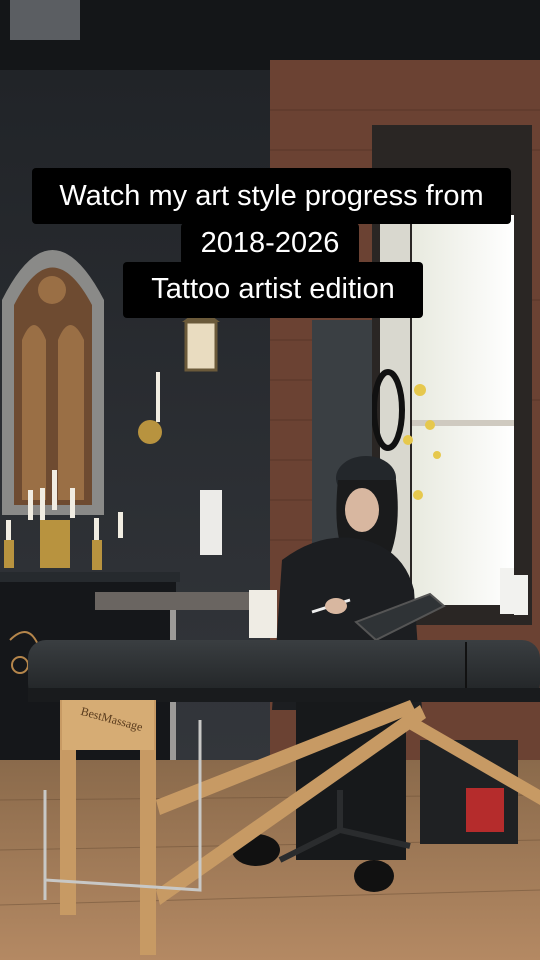 Image resolution: width=540 pixels, height=960 pixels. Describe the element at coordinates (211, 522) in the screenshot. I see `white-lamp` at that location.